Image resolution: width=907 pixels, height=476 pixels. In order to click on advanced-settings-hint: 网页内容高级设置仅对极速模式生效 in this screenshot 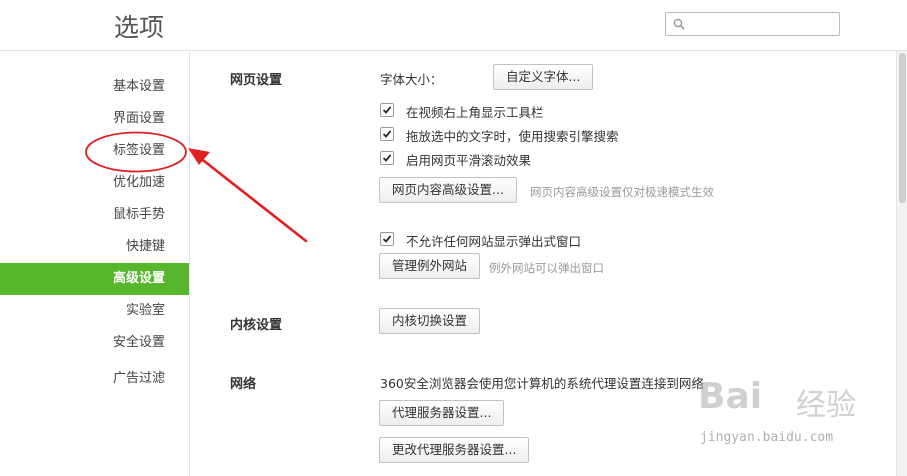, I will do `click(622, 192)`.